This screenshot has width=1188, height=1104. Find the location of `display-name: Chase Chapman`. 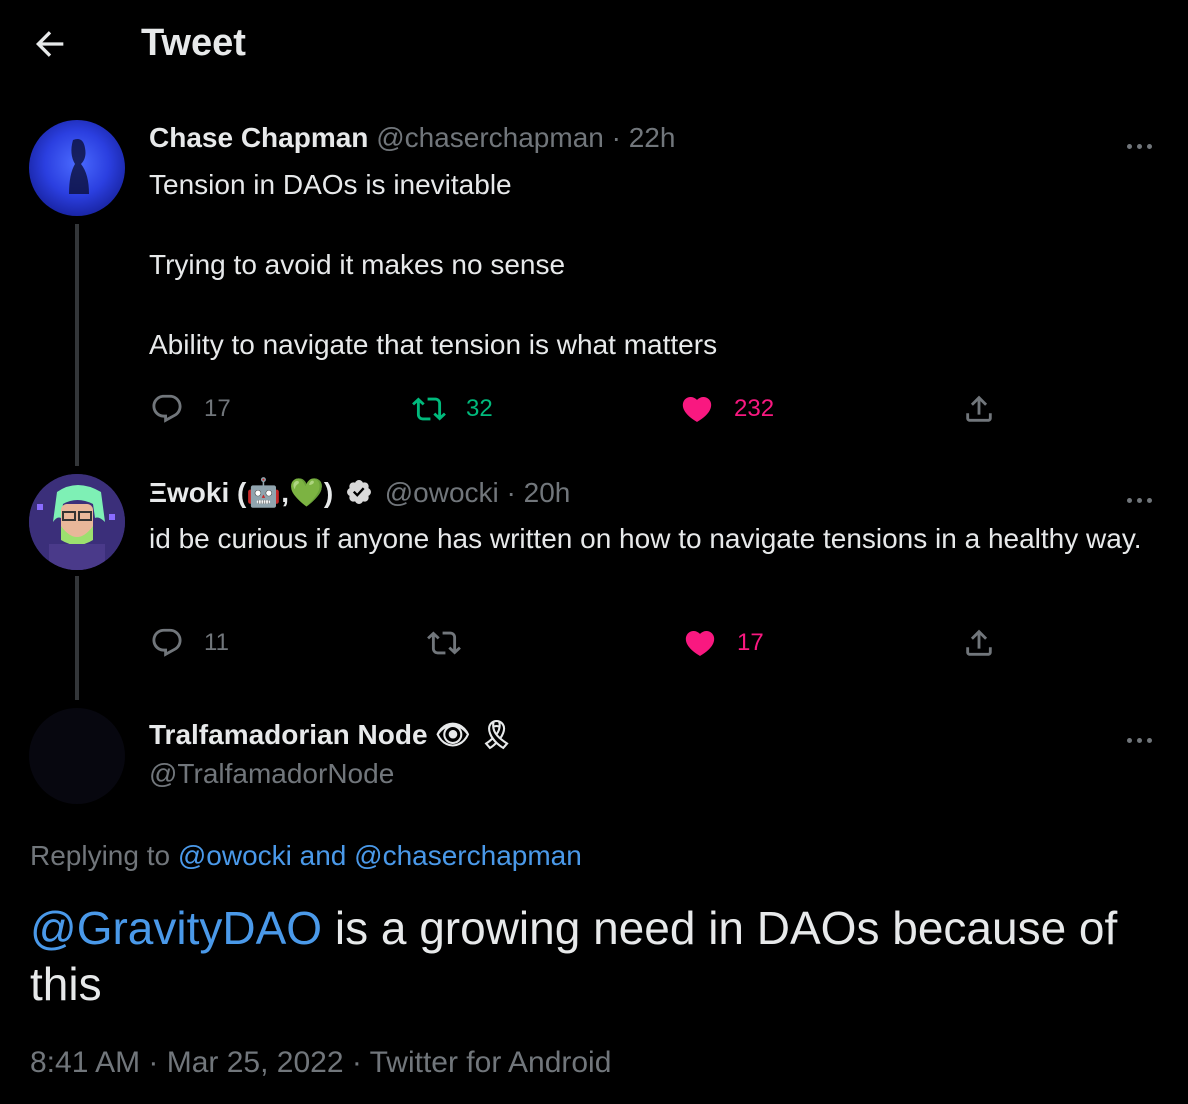

display-name: Chase Chapman is located at coordinates (258, 137).